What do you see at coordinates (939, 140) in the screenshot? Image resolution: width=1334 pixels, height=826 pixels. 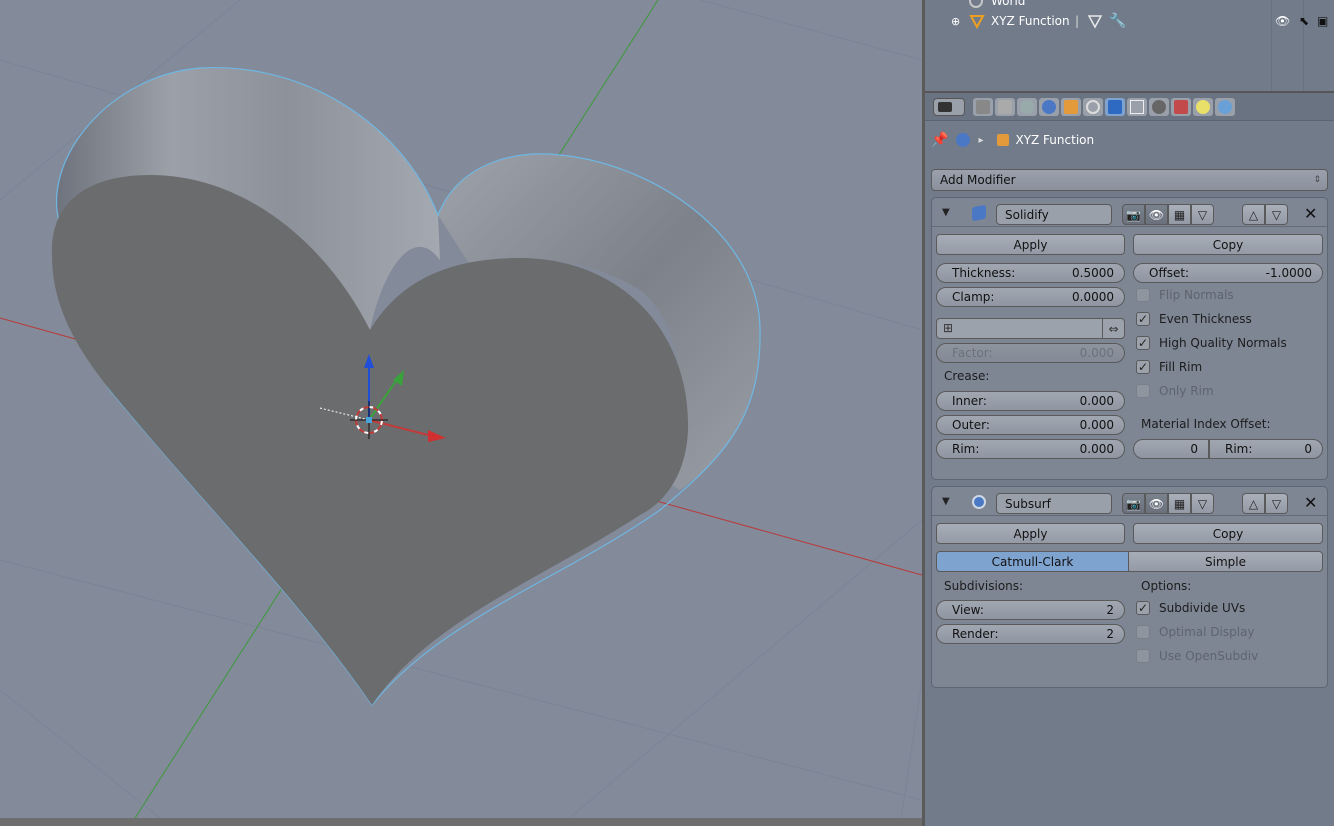 I see `pin-icon: 📌` at bounding box center [939, 140].